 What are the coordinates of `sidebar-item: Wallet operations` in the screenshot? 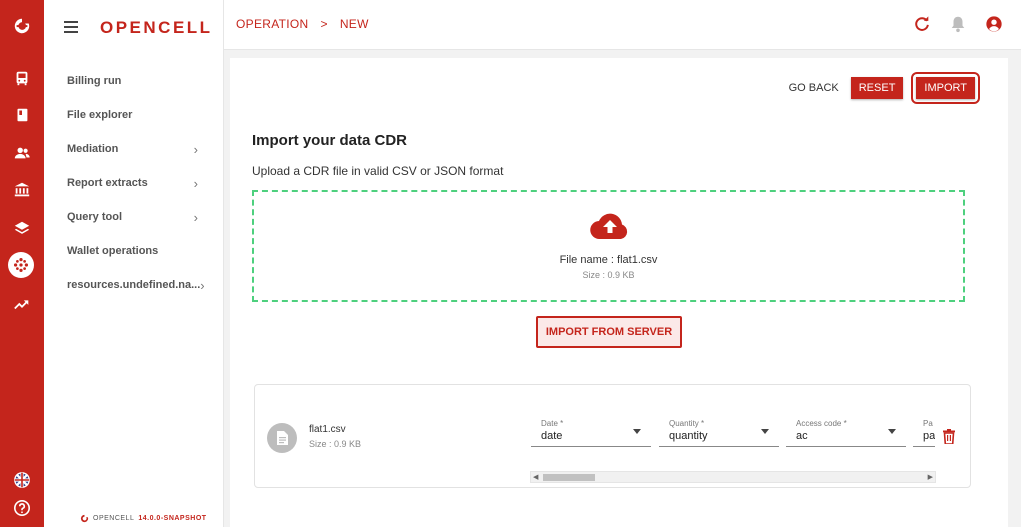 It's located at (134, 251).